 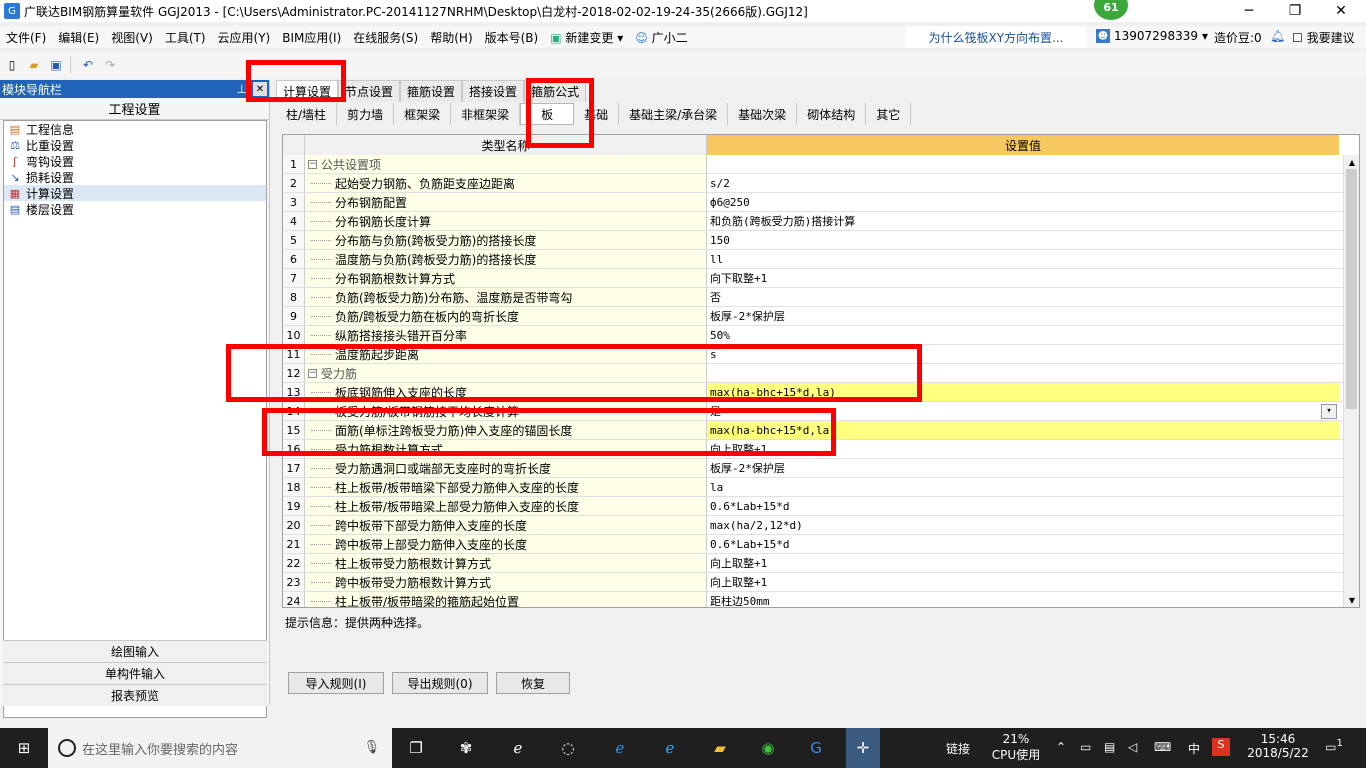 What do you see at coordinates (220, 748) in the screenshot?
I see `taskbar-search: 在这里输入你要搜索的内容 🎙︎` at bounding box center [220, 748].